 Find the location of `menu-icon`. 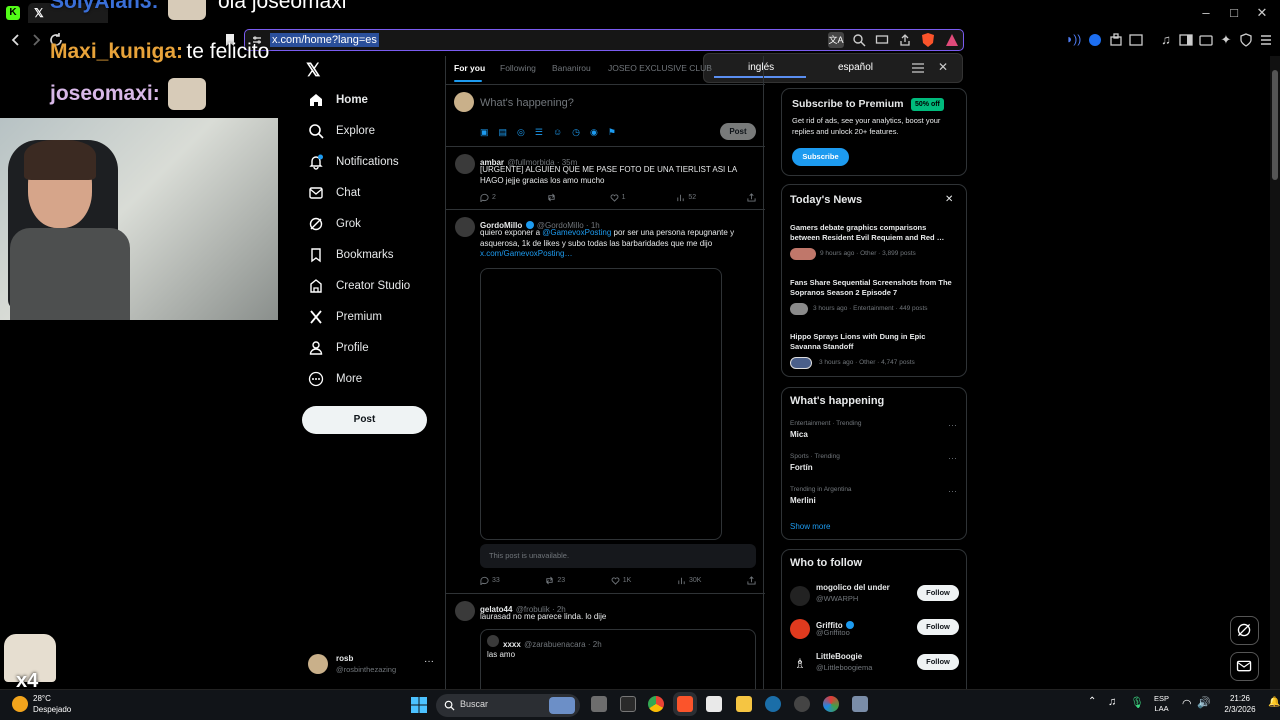

menu-icon is located at coordinates (1266, 40).